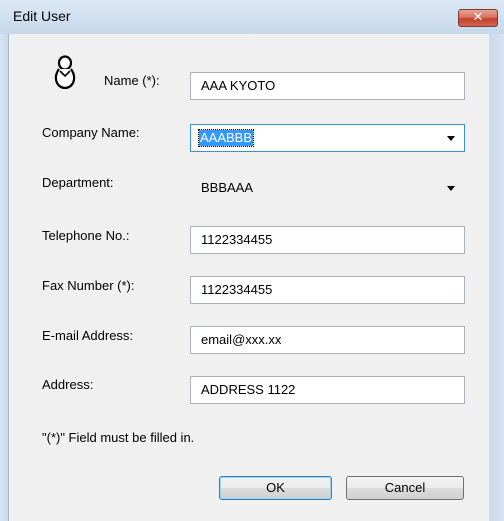 Image resolution: width=504 pixels, height=521 pixels. What do you see at coordinates (327, 86) in the screenshot?
I see `name-input: AAA KYOTO` at bounding box center [327, 86].